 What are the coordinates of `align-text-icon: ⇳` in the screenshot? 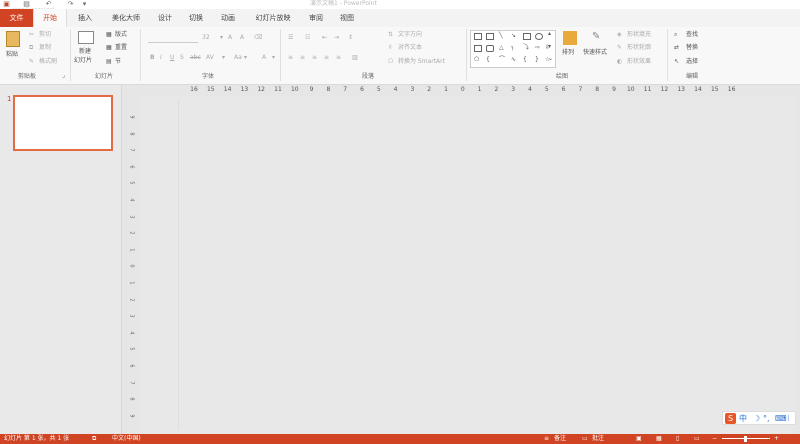 It's located at (390, 48).